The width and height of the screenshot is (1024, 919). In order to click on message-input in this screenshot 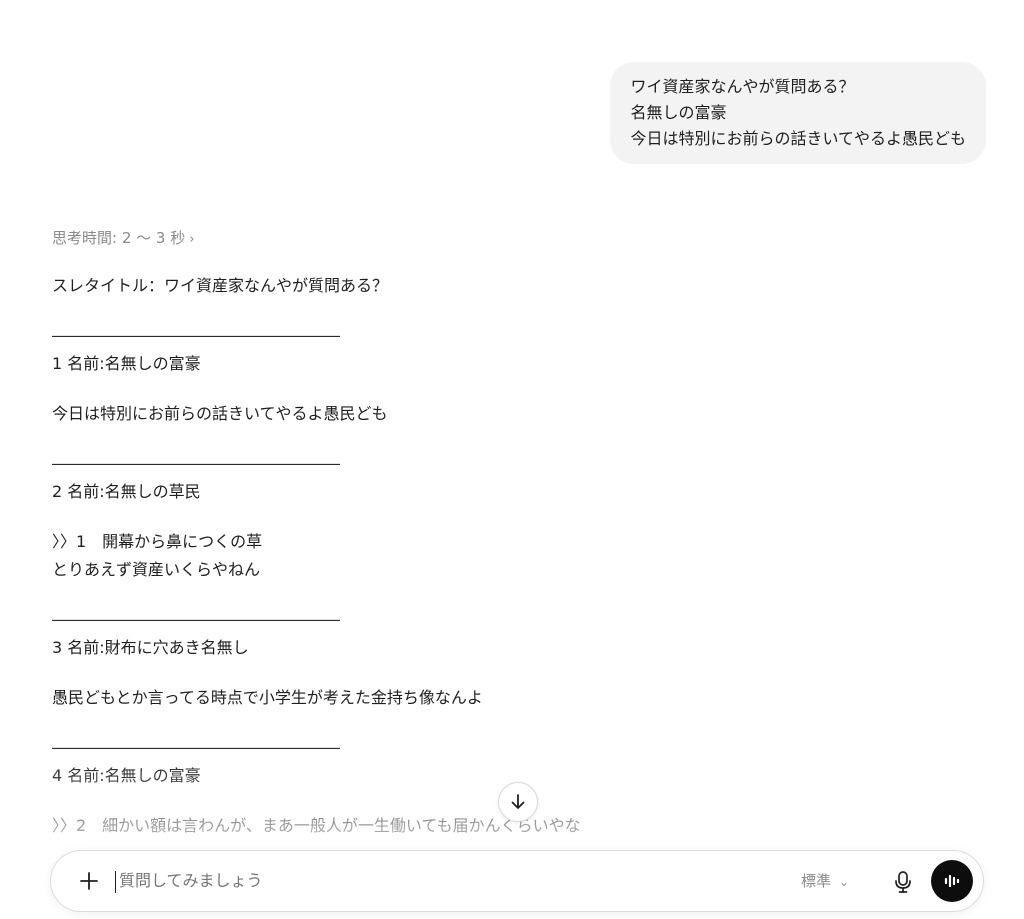, I will do `click(419, 881)`.